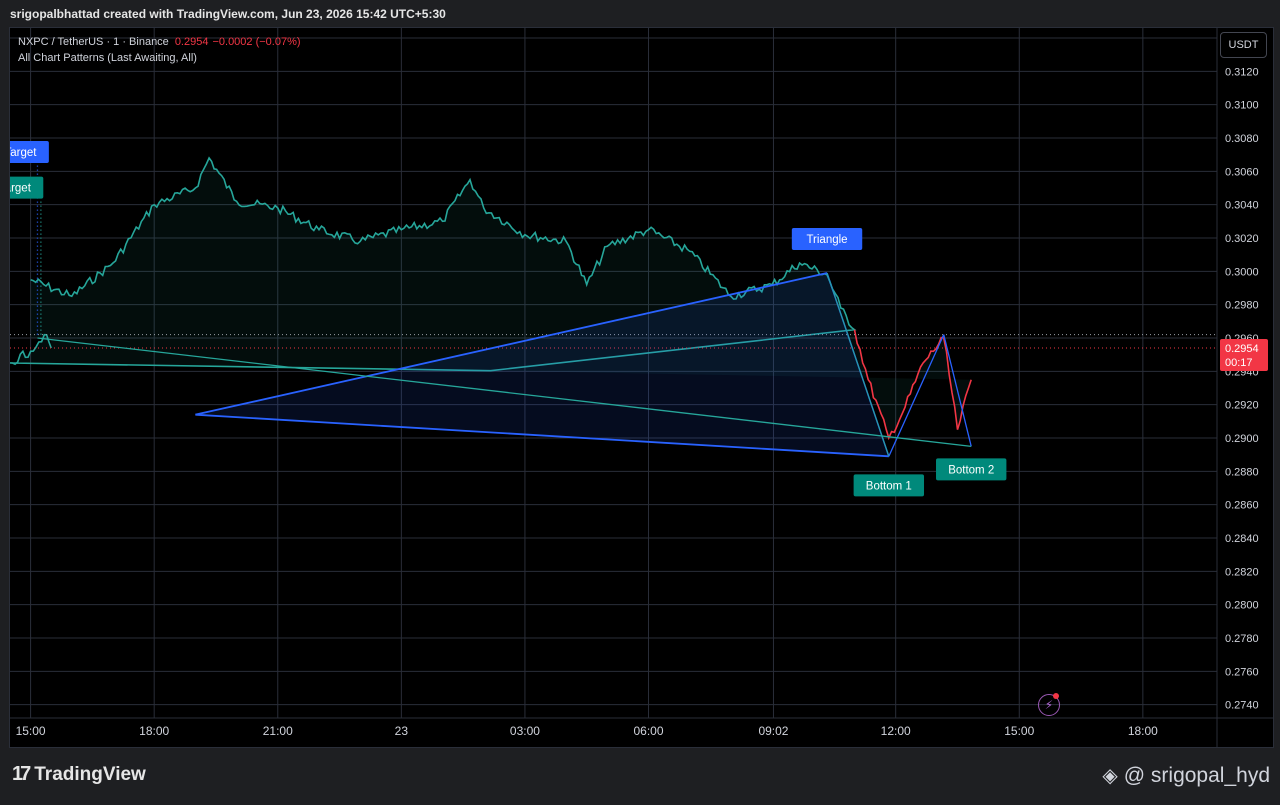  I want to click on legend-last-price: 0.2954, so click(191, 42).